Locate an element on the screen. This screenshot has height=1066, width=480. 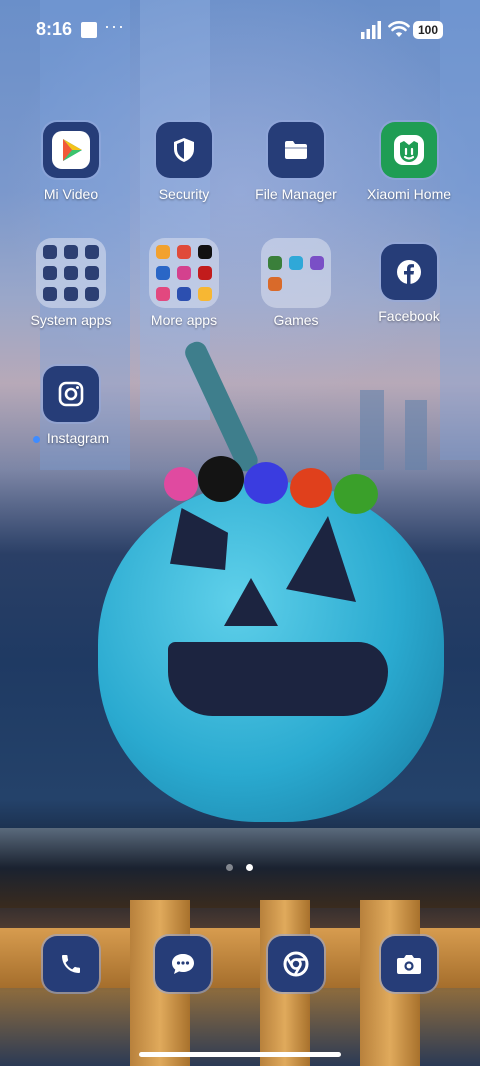
phone-icon is located at coordinates (71, 964).